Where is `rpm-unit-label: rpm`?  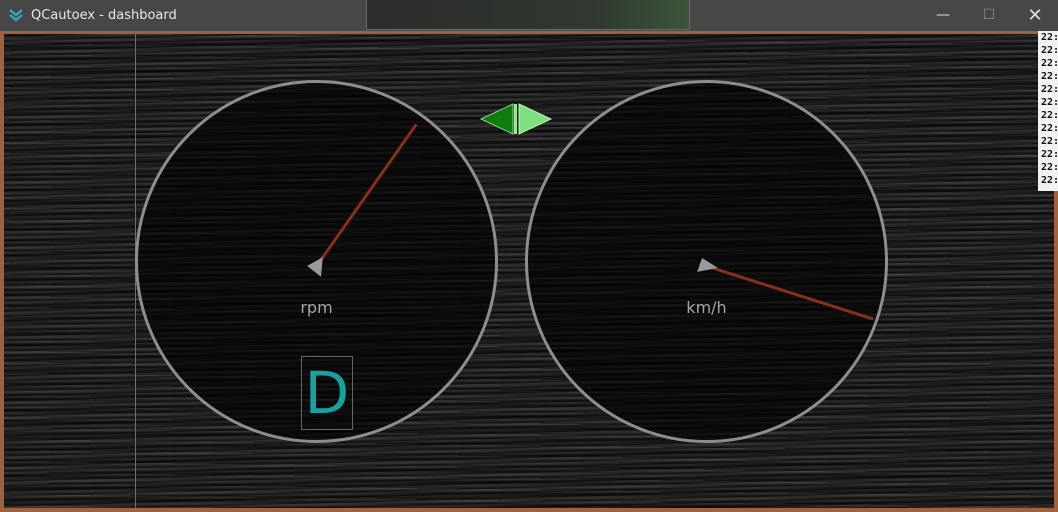
rpm-unit-label: rpm is located at coordinates (316, 307).